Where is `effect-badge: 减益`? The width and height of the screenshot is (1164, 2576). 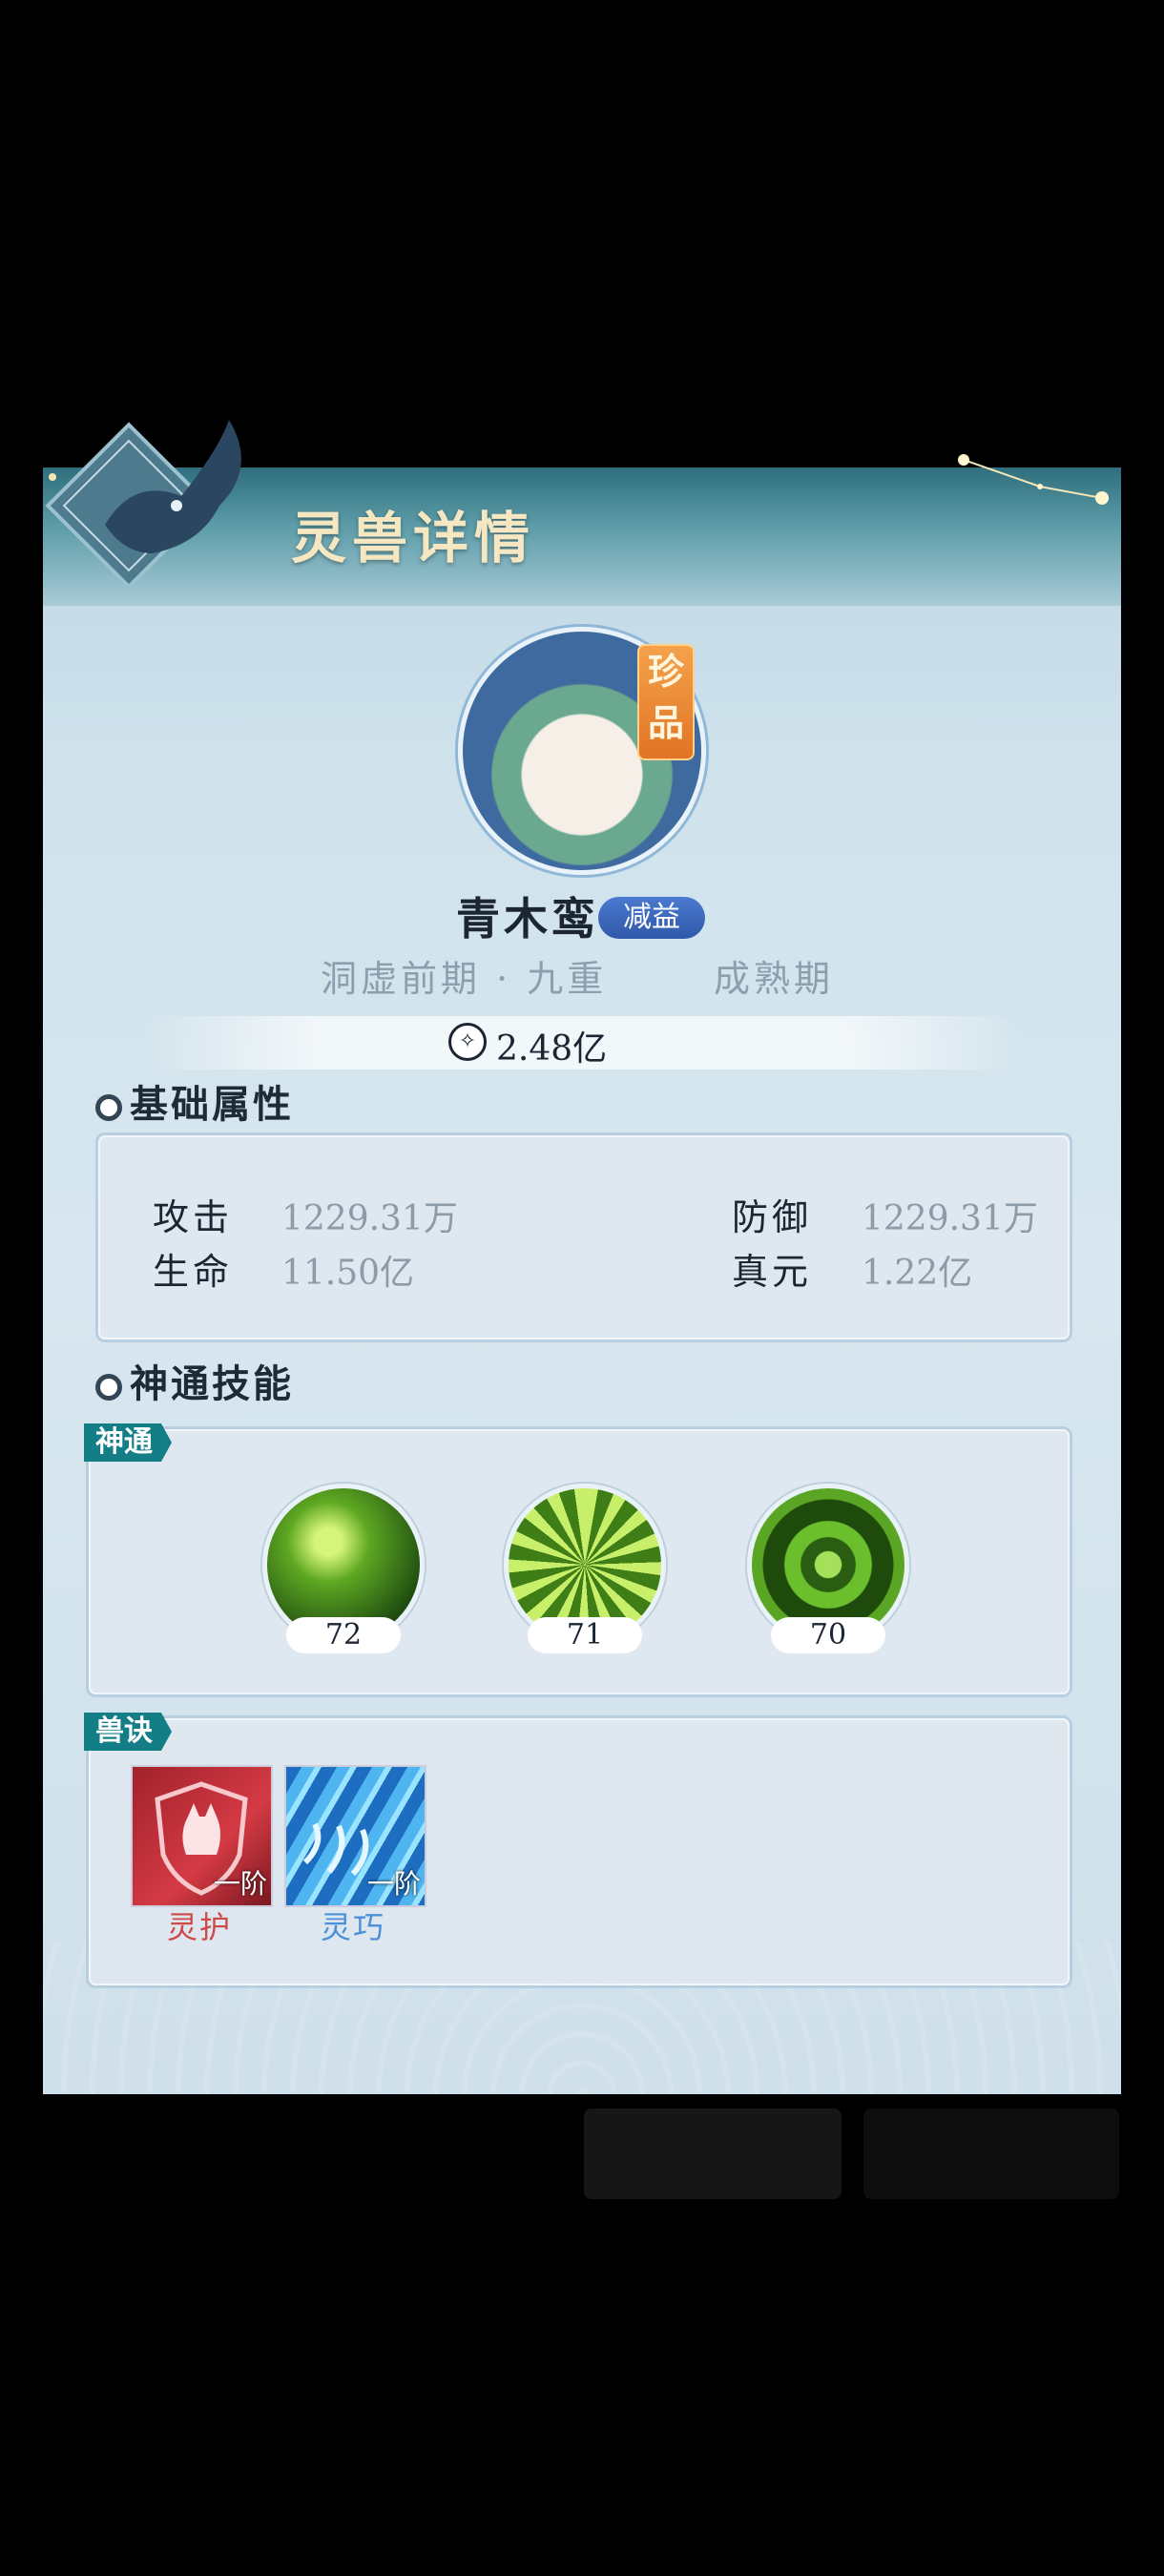 effect-badge: 减益 is located at coordinates (651, 918).